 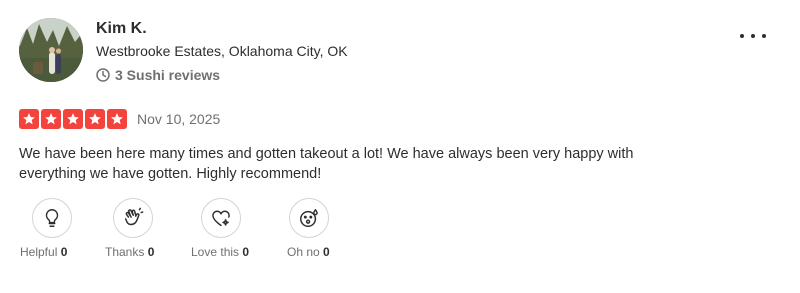 I want to click on user-review-count-label: 3 Sushi reviews, so click(x=168, y=75).